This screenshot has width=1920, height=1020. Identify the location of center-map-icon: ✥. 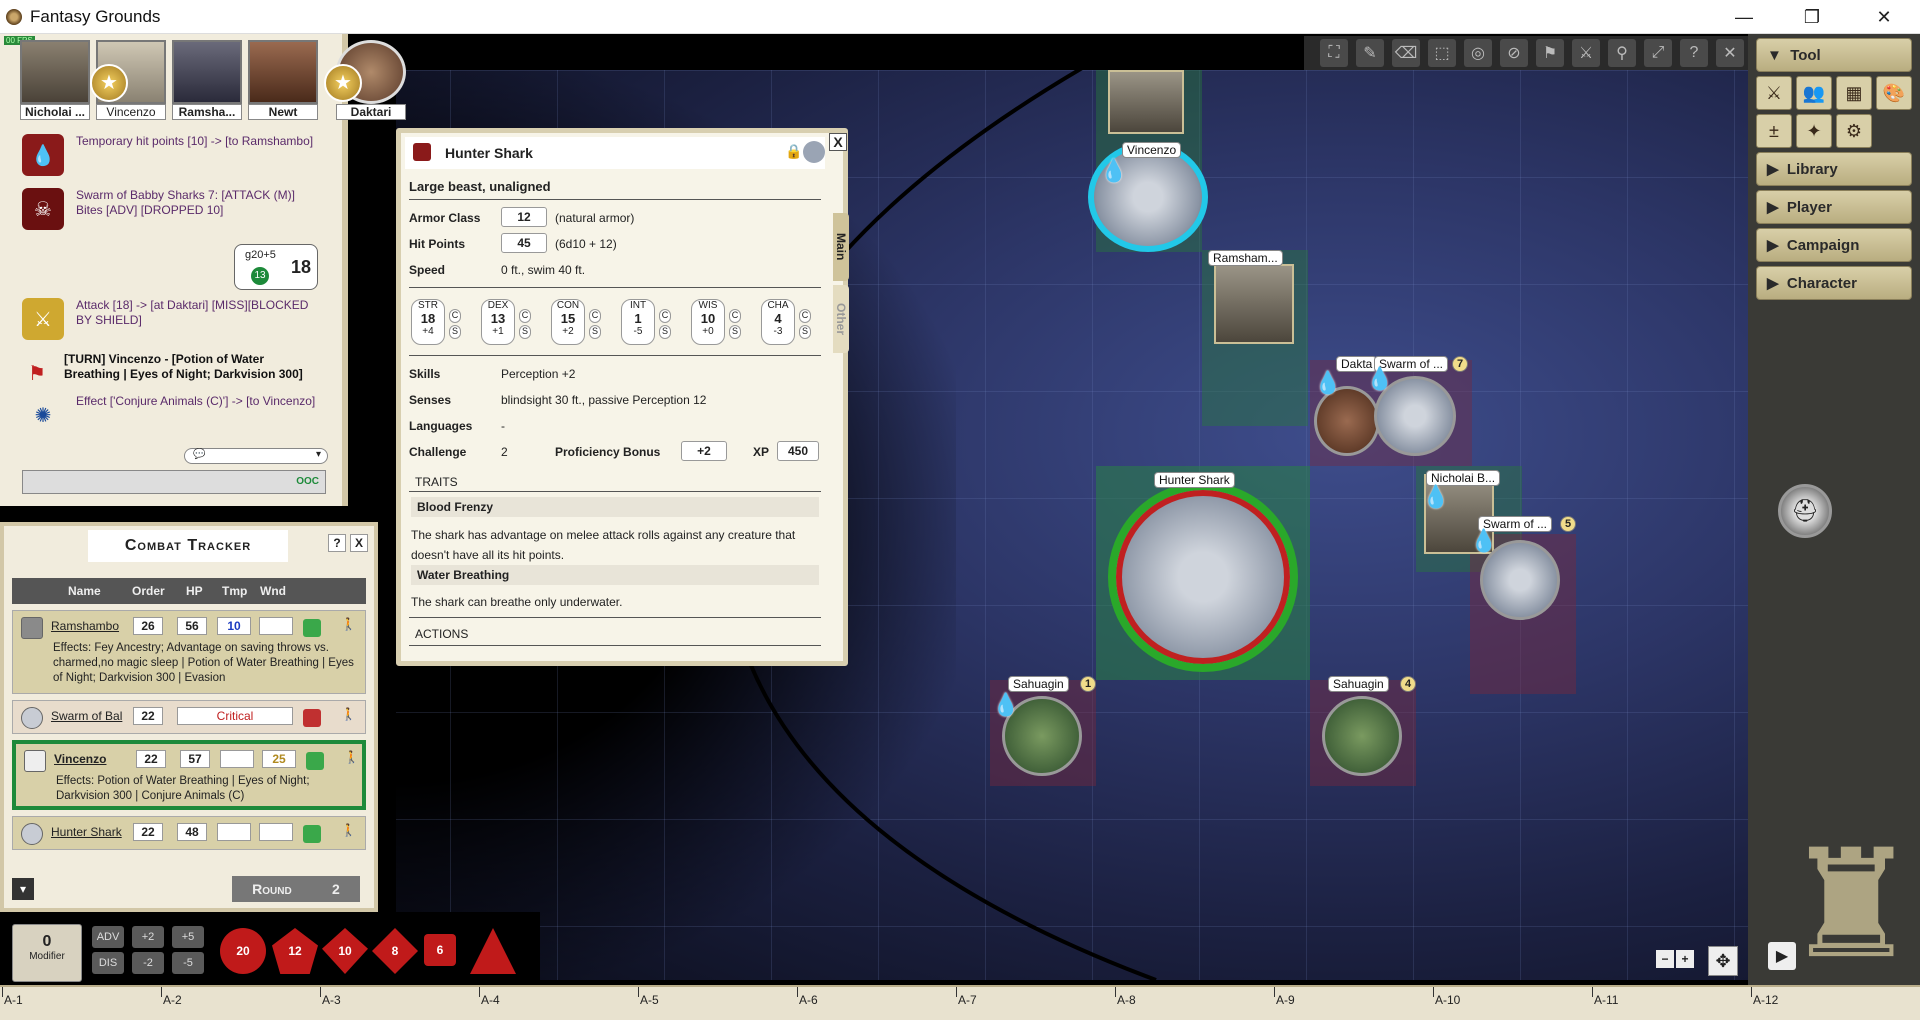
(1723, 961).